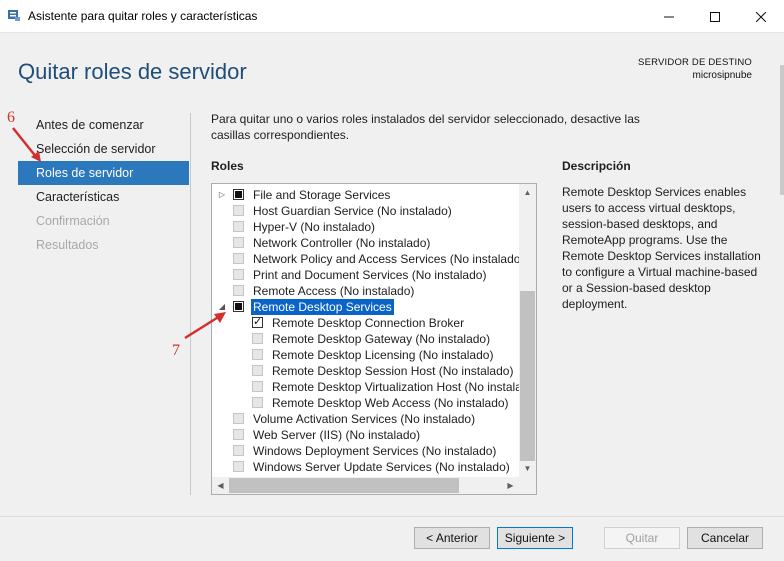 Image resolution: width=784 pixels, height=561 pixels. I want to click on scroll-left-icon: ◀, so click(220, 485).